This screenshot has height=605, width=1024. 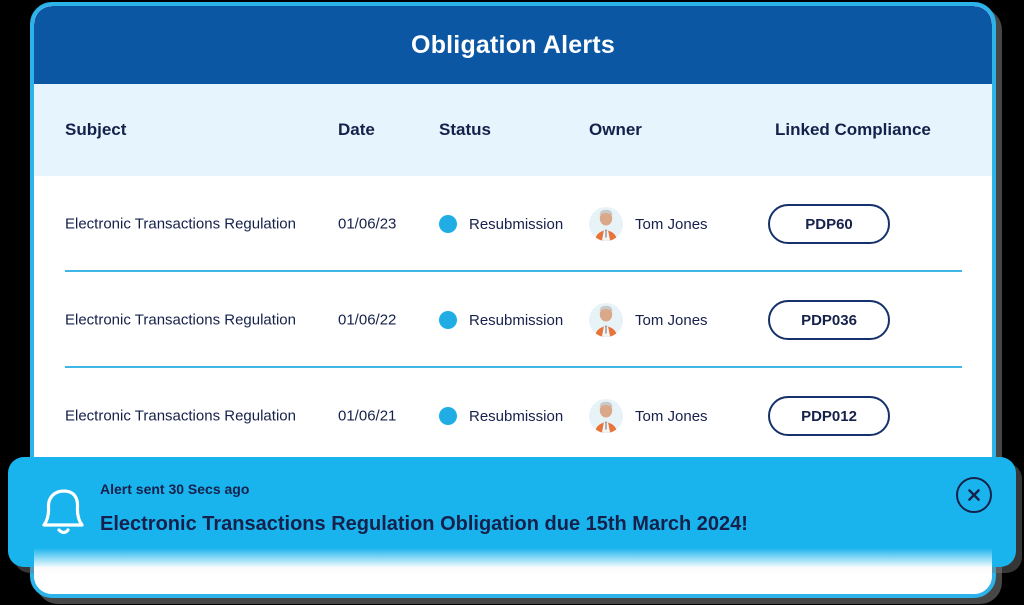 What do you see at coordinates (465, 129) in the screenshot?
I see `column-header-status: Status` at bounding box center [465, 129].